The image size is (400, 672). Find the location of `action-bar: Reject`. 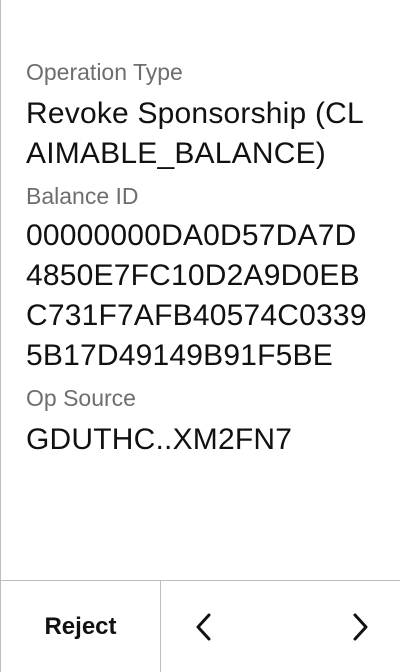

action-bar: Reject is located at coordinates (200, 626).